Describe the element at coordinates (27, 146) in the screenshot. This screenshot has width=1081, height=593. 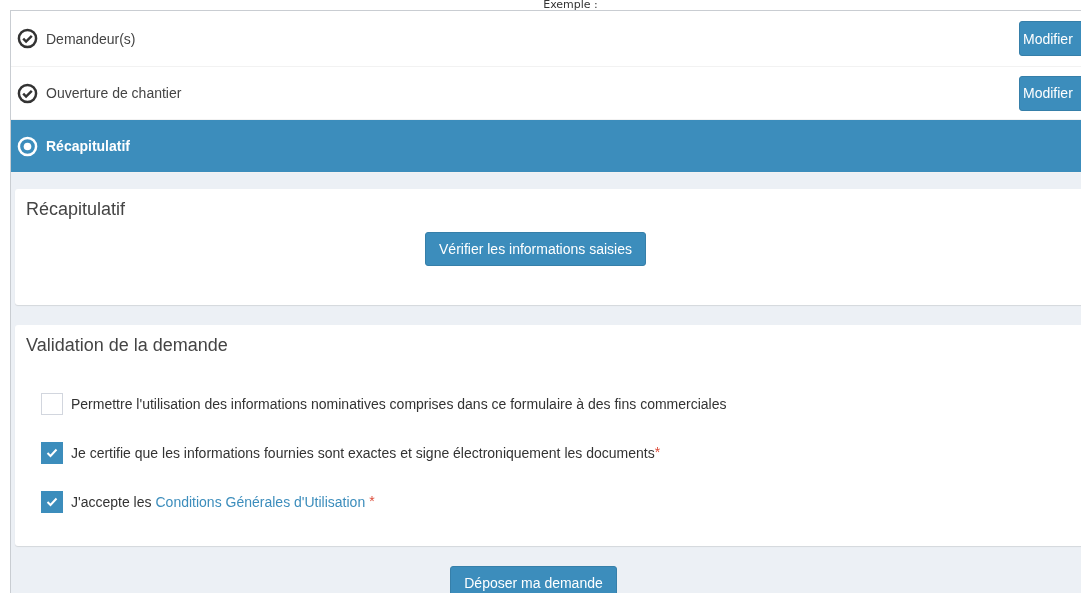
I see `radio-dot-icon` at that location.